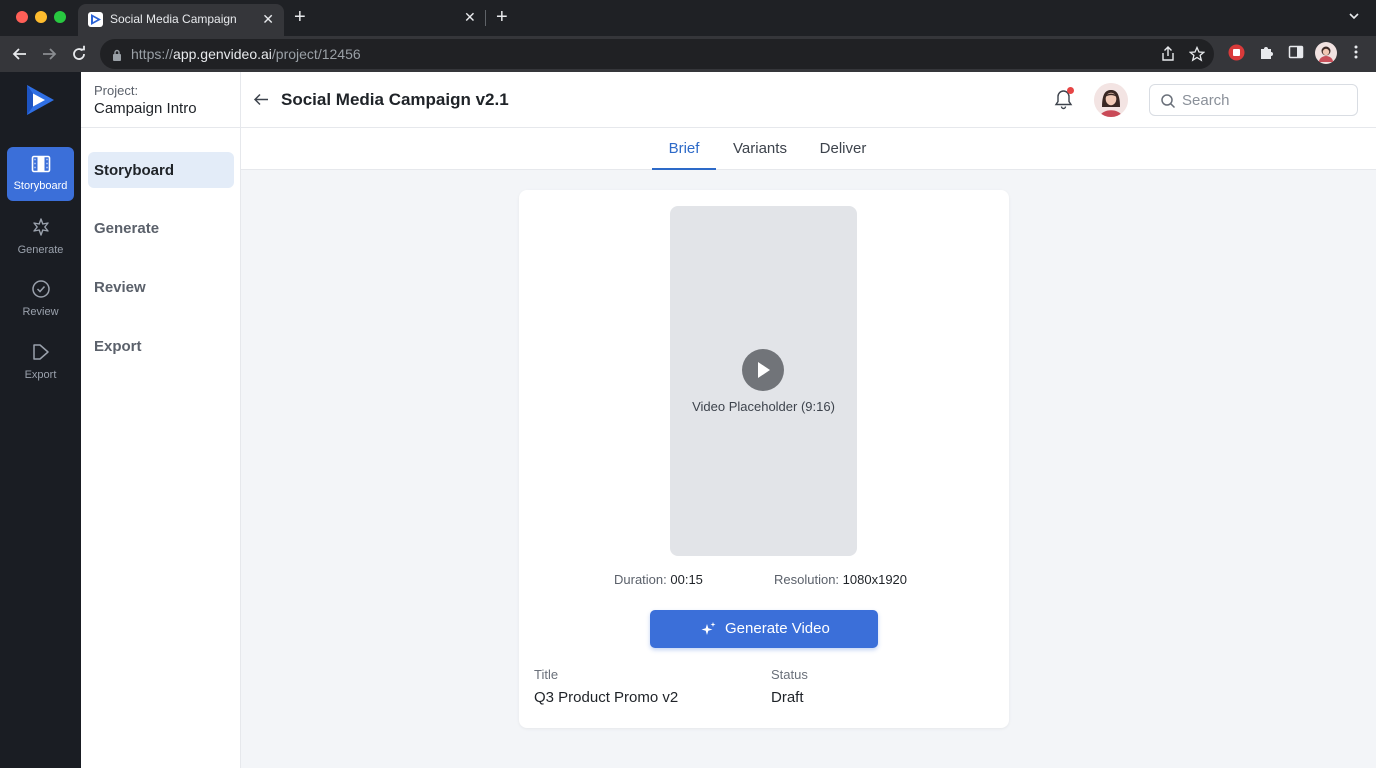 This screenshot has width=1376, height=768. I want to click on resolution-meta: Resolution: 1080x1920, so click(840, 579).